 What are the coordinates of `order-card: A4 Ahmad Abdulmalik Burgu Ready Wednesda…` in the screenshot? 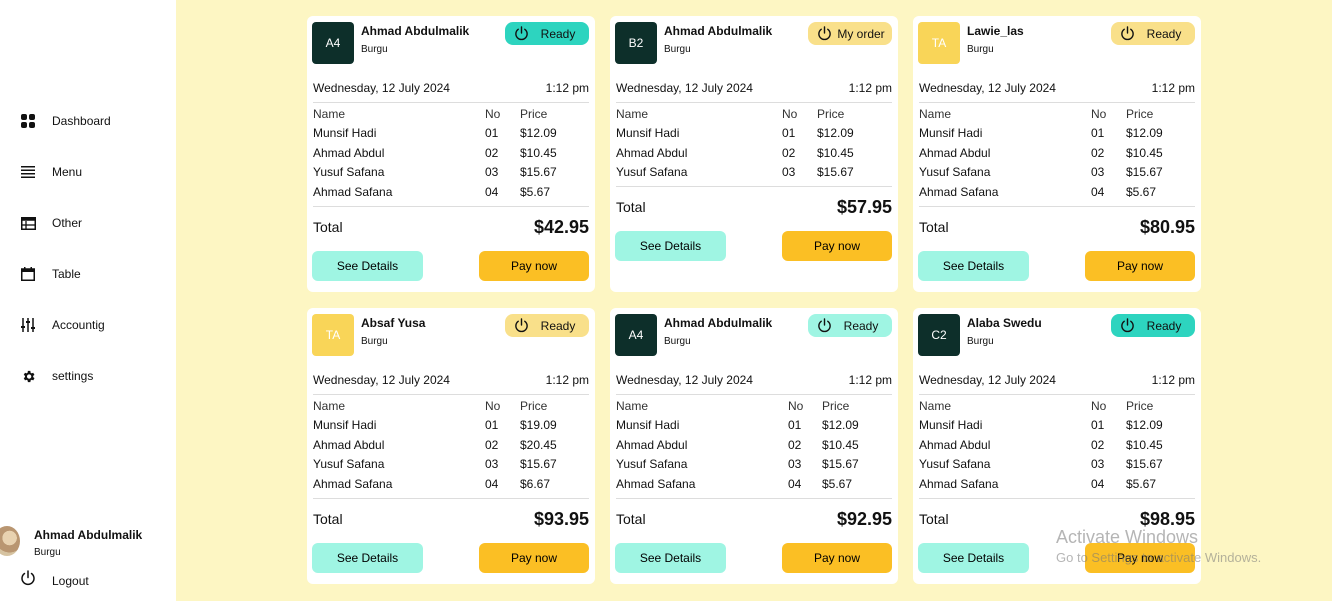 It's located at (451, 154).